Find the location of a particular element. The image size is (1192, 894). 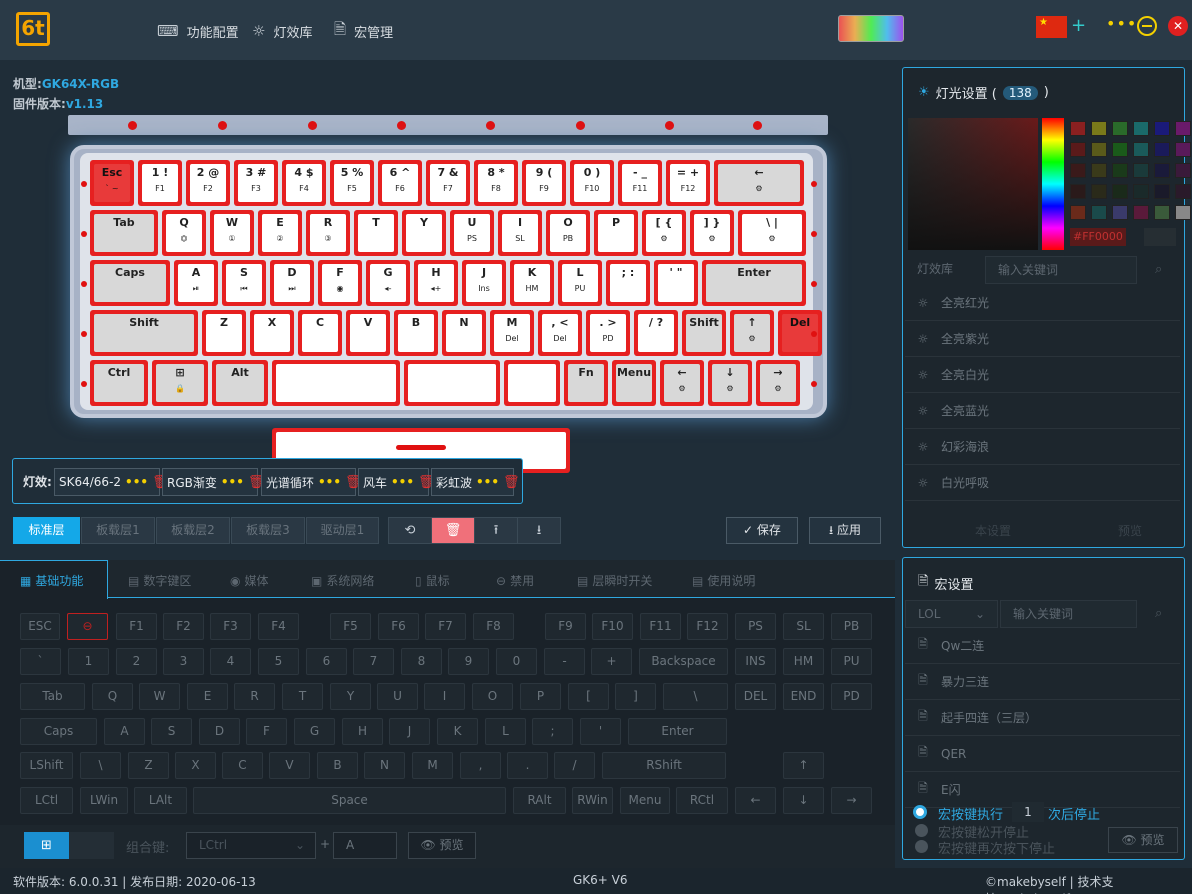

radio-execute-count is located at coordinates (920, 812).